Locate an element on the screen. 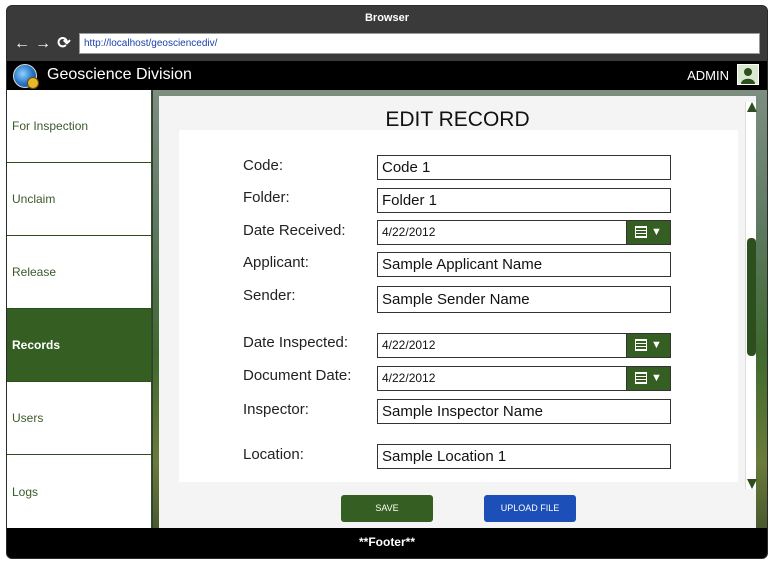 Image resolution: width=773 pixels, height=564 pixels. date-inspected-value: 4/22/2012 is located at coordinates (409, 345).